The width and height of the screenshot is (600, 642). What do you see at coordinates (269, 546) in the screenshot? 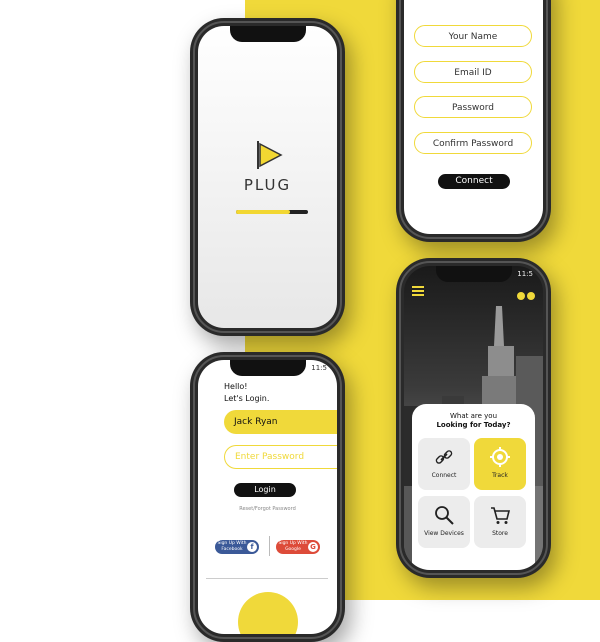
I see `social-divider` at bounding box center [269, 546].